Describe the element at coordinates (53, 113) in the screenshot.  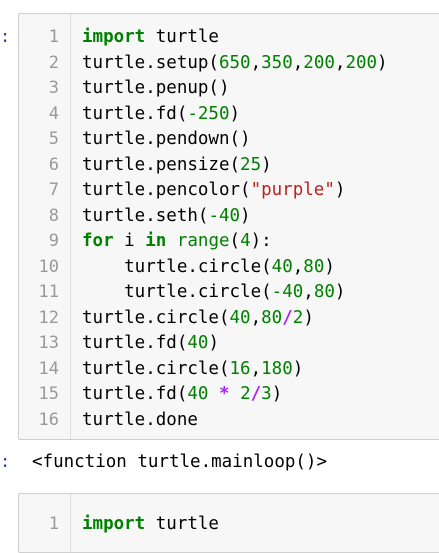
I see `line-number: 4` at that location.